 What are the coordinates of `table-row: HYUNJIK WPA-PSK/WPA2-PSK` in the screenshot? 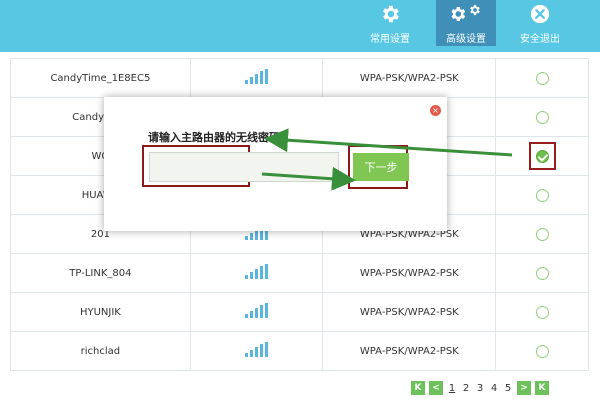 It's located at (299, 312).